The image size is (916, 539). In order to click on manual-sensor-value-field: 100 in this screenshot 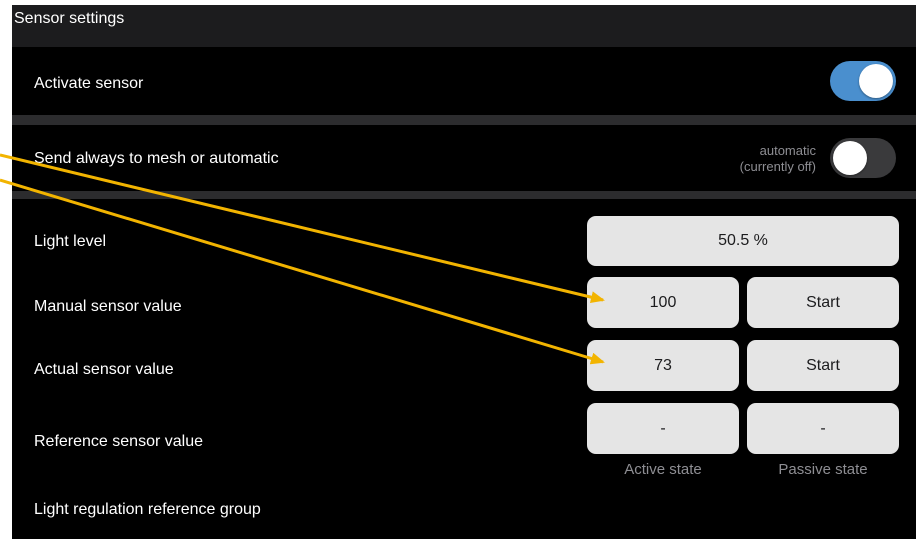, I will do `click(663, 302)`.